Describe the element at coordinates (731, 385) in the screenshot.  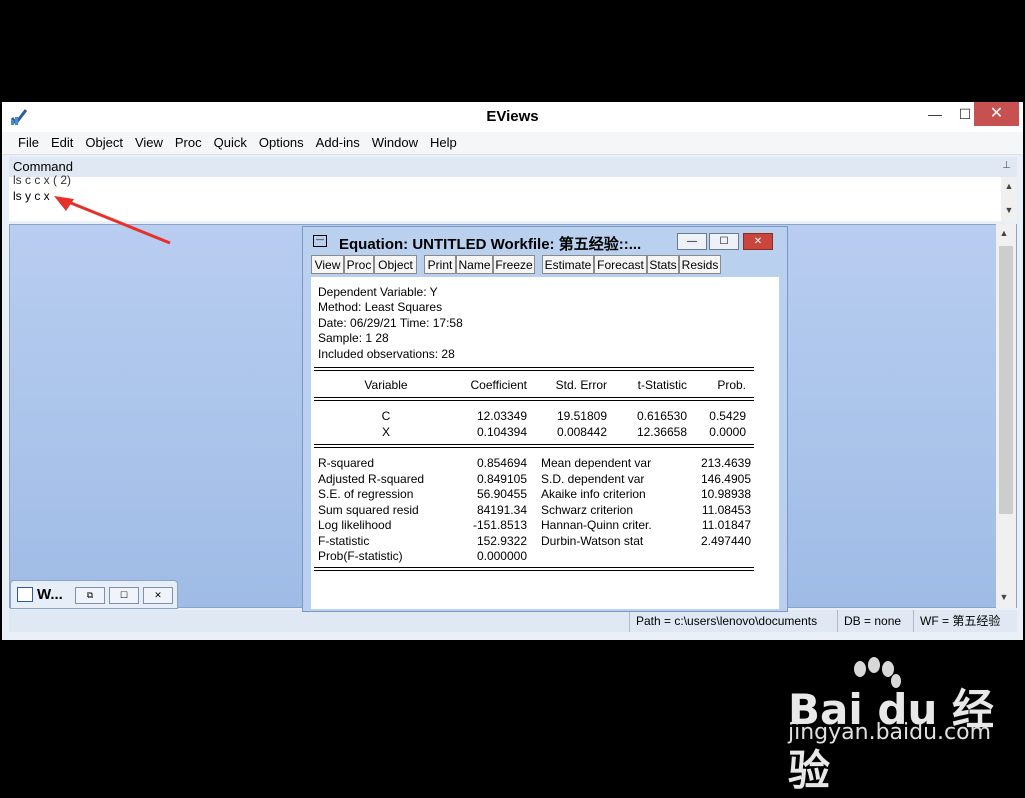
I see `column-header: Prob.` at that location.